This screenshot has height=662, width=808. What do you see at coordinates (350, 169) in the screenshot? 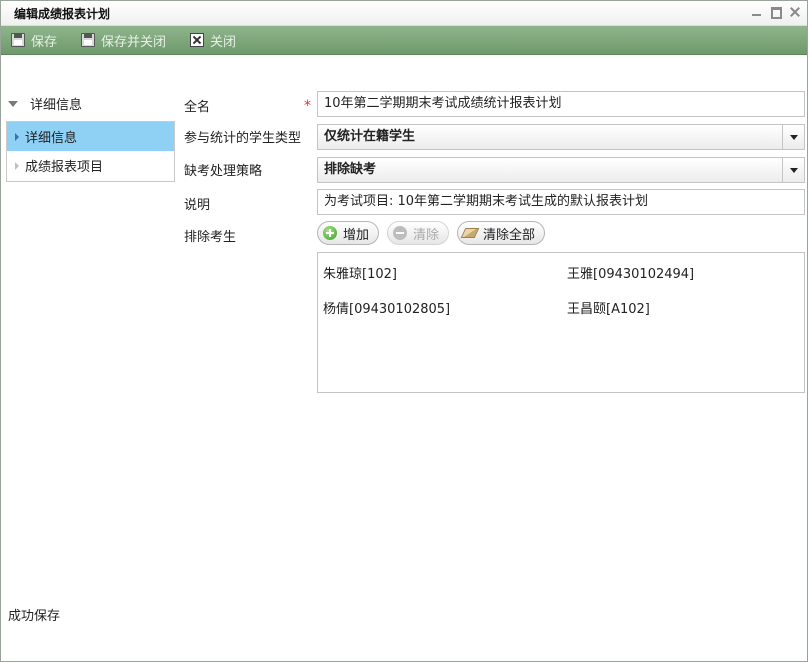
I see `absence-policy-value: 排除缺考` at bounding box center [350, 169].